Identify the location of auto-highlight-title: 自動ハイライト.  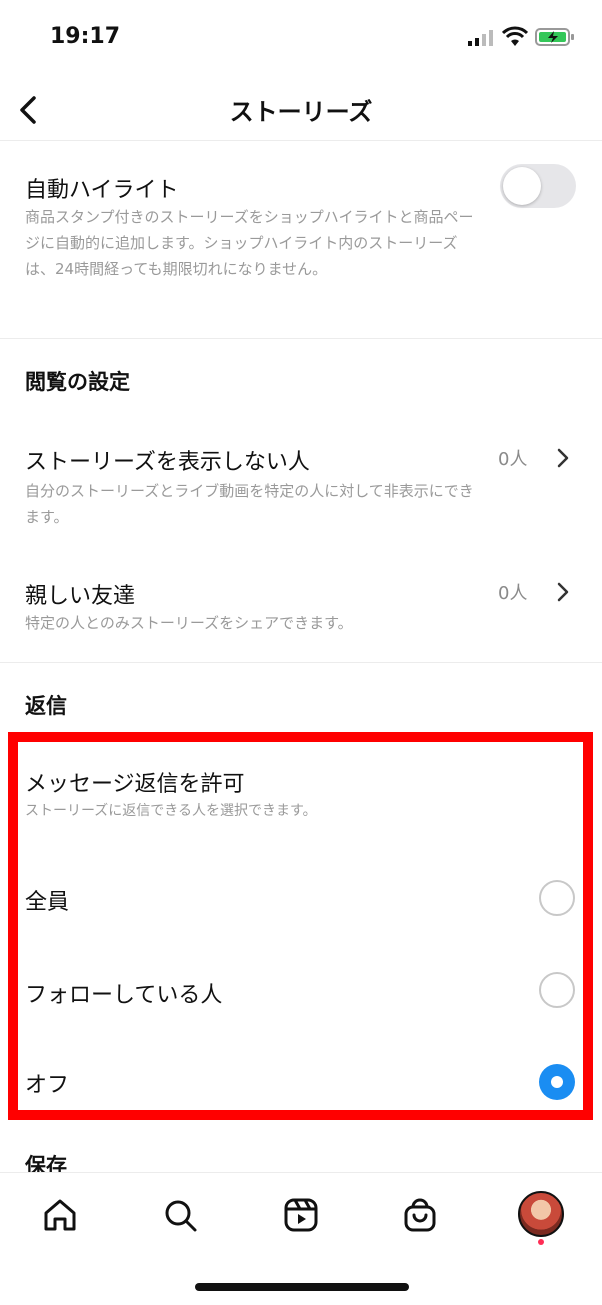
(102, 190).